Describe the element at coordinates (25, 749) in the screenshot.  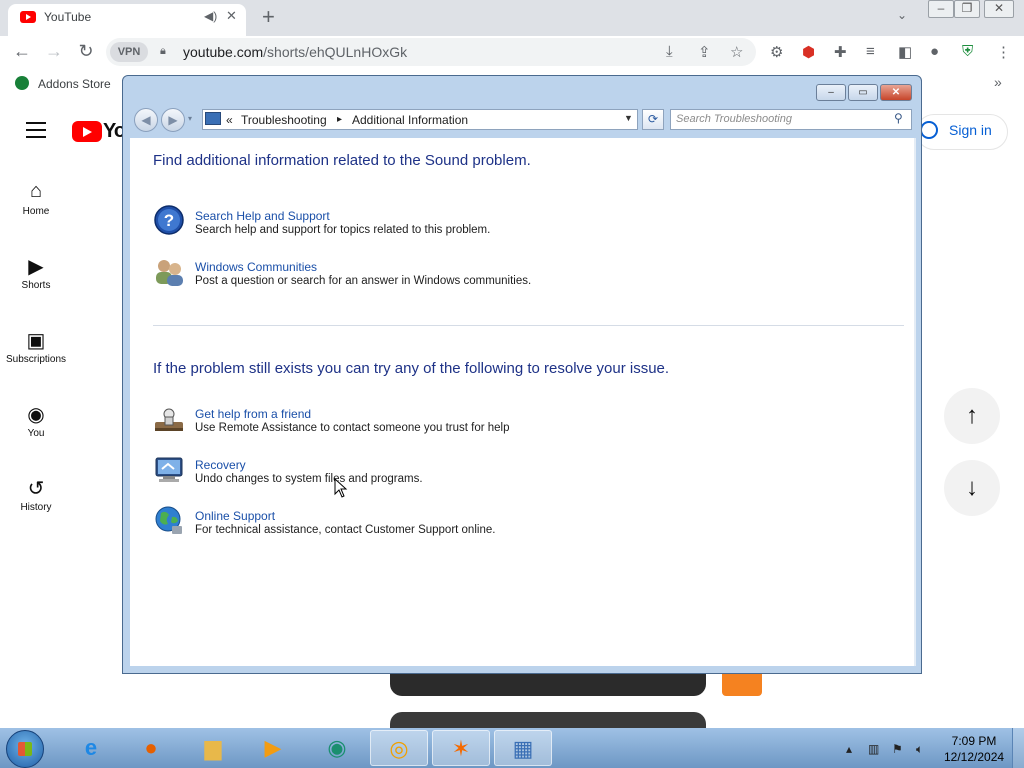
I see `start-button` at that location.